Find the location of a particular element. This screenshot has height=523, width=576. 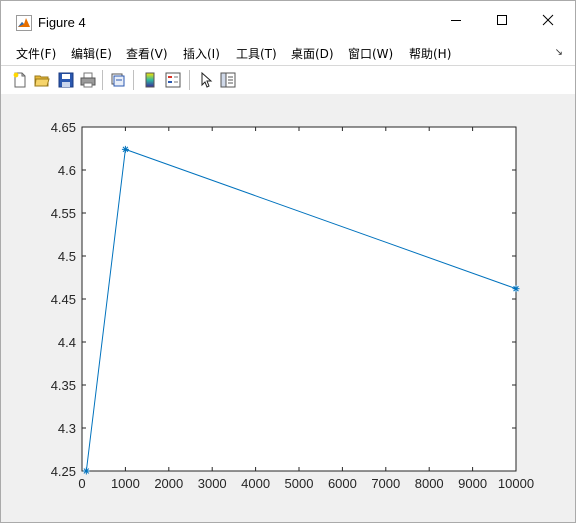

legend-icon is located at coordinates (173, 80).